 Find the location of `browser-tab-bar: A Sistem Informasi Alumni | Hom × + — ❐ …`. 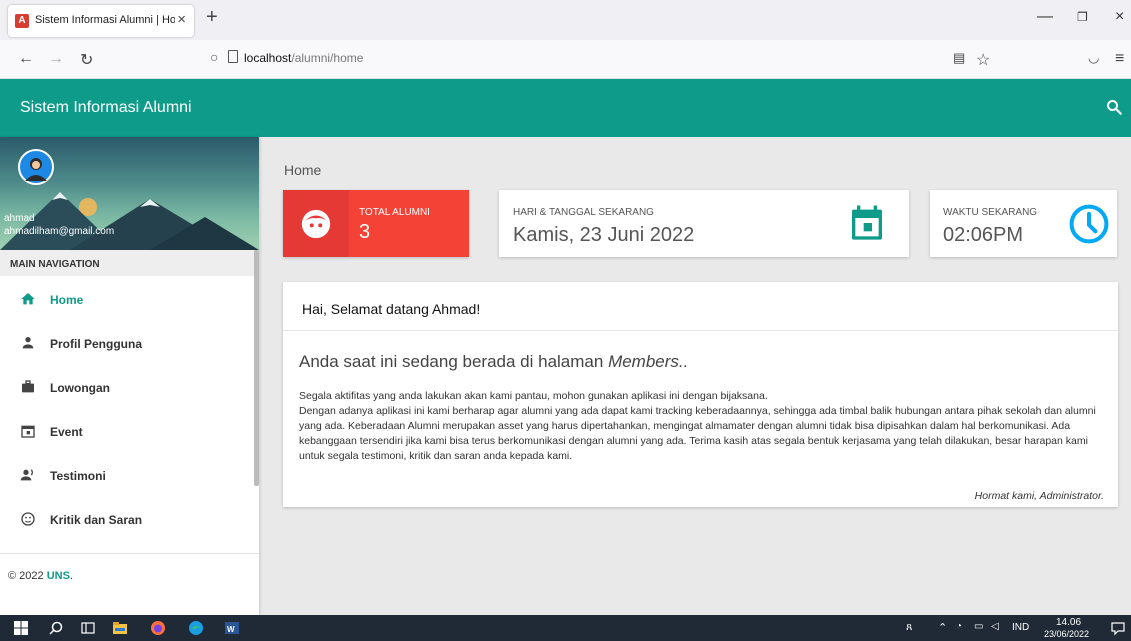

browser-tab-bar: A Sistem Informasi Alumni | Hom × + — ❐ … is located at coordinates (565, 20).